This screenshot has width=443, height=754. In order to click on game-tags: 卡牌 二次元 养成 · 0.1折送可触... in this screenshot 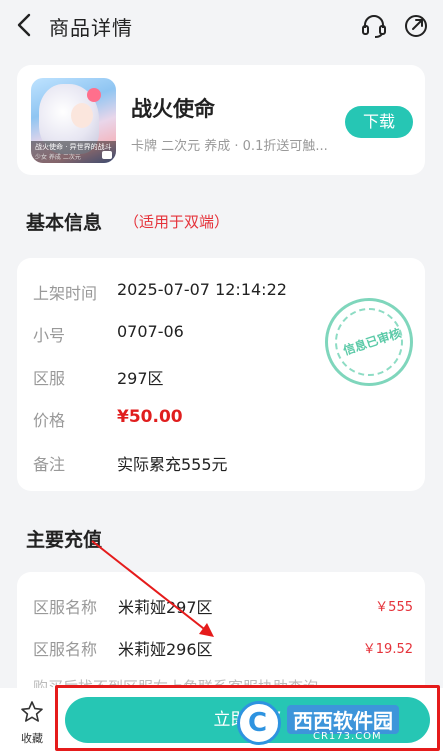, I will do `click(229, 146)`.